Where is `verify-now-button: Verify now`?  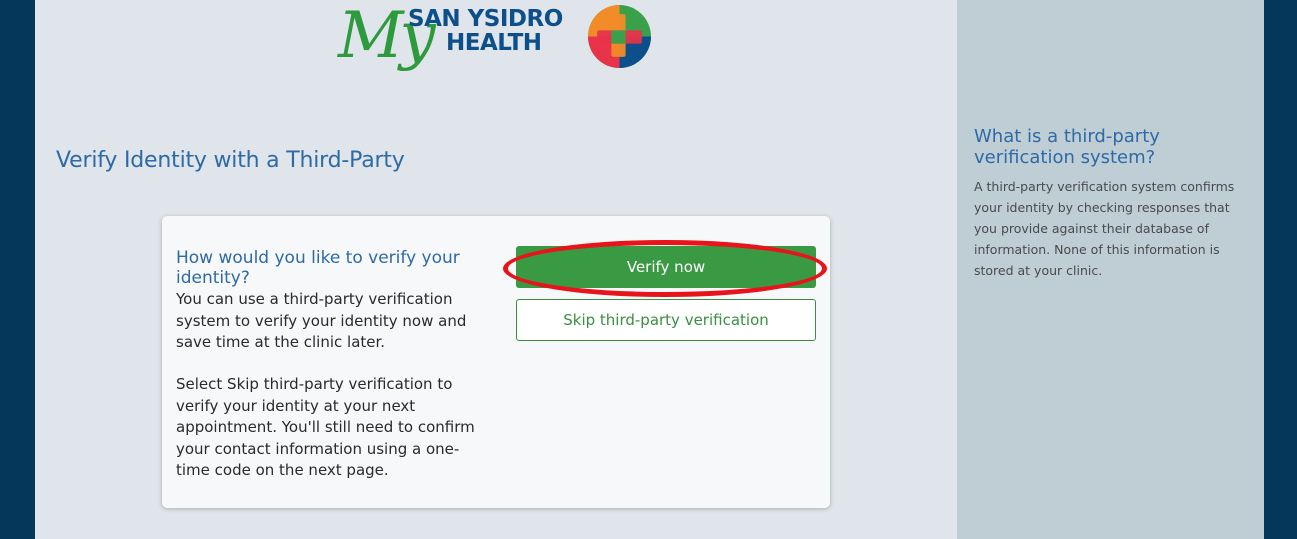 verify-now-button: Verify now is located at coordinates (666, 267).